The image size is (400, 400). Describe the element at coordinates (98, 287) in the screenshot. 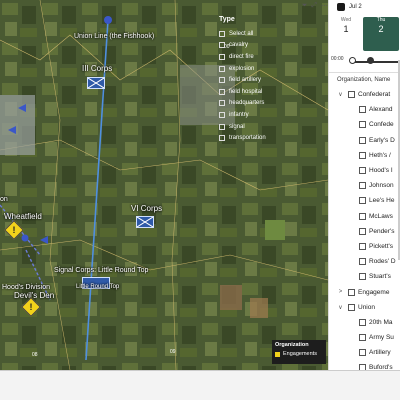

I see `map-label-little-round-top: Little Round Top` at that location.